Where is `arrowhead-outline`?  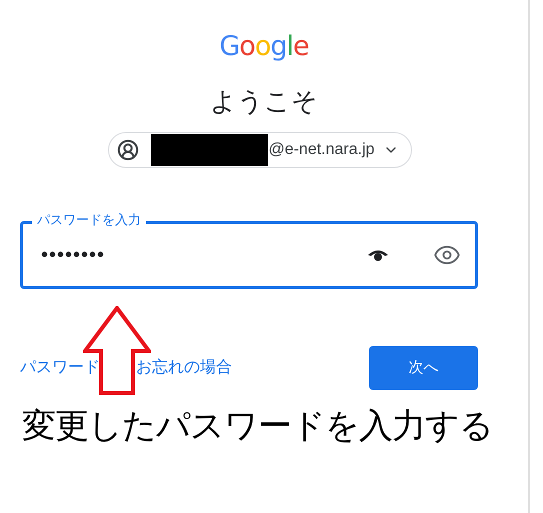 arrowhead-outline is located at coordinates (117, 330).